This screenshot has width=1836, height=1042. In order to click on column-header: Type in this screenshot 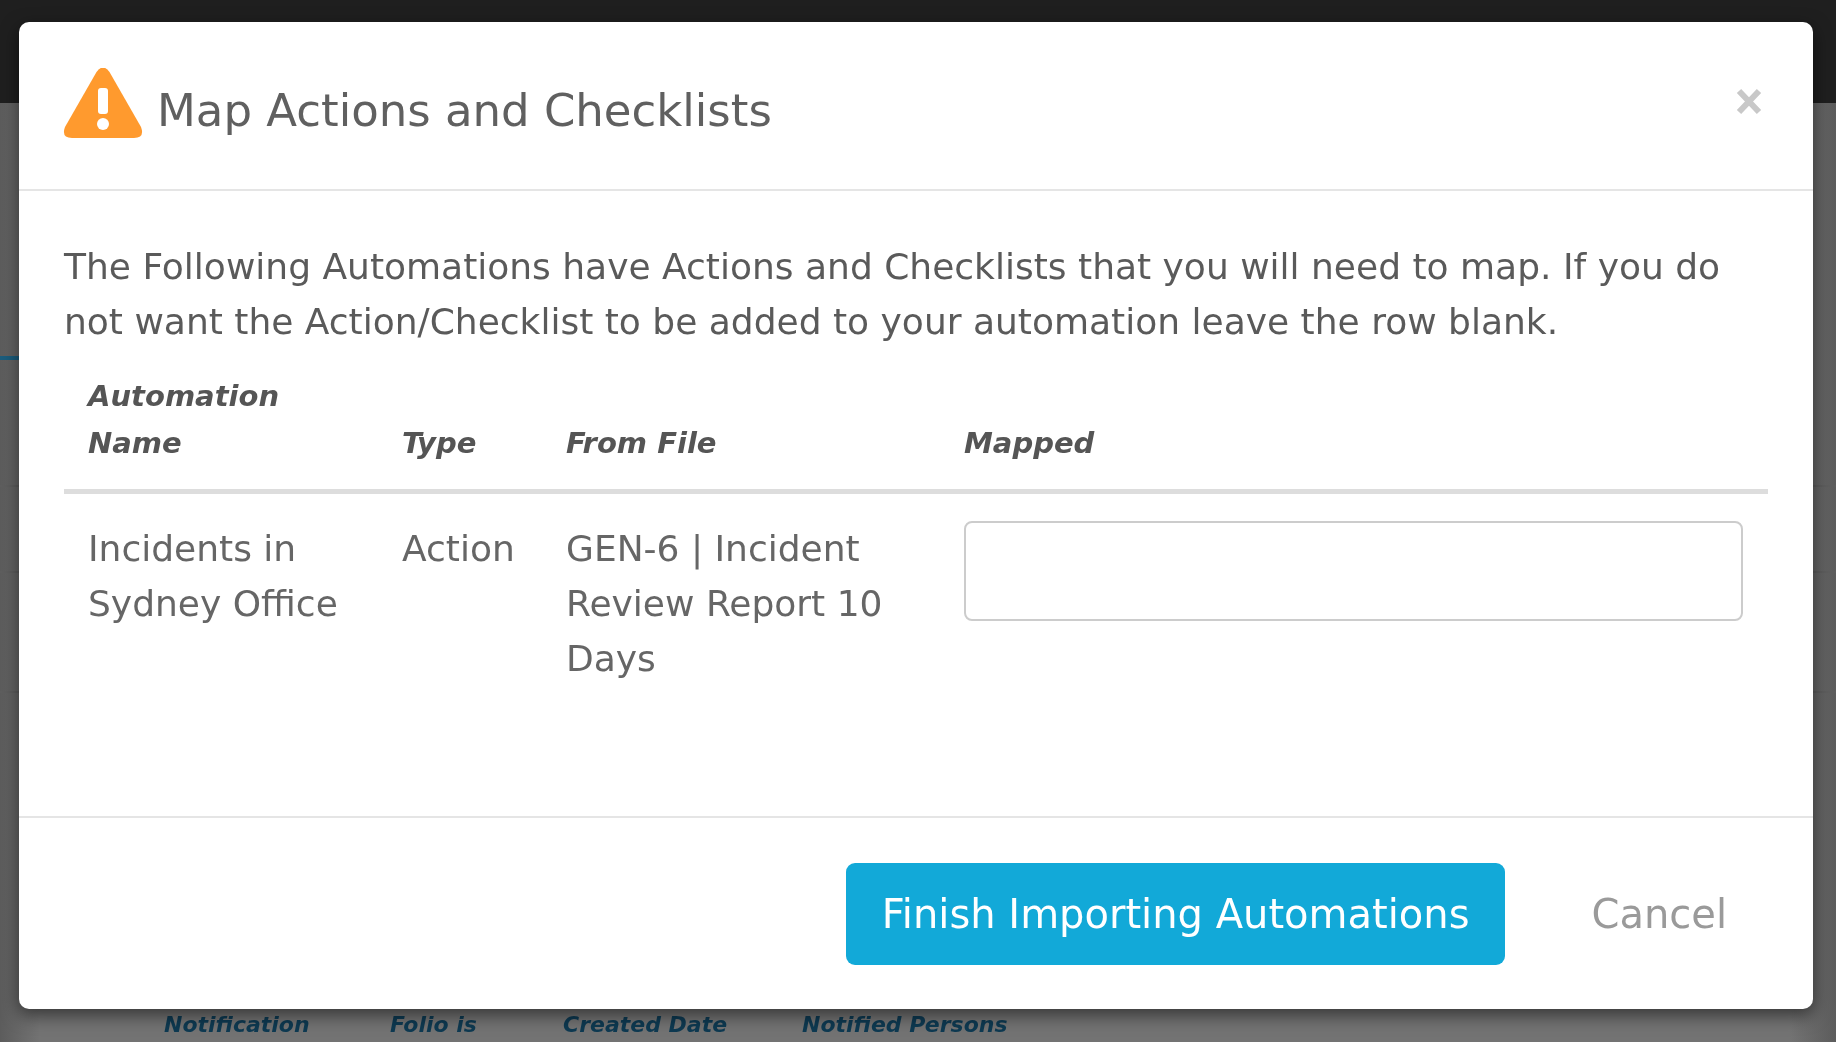, I will do `click(440, 443)`.